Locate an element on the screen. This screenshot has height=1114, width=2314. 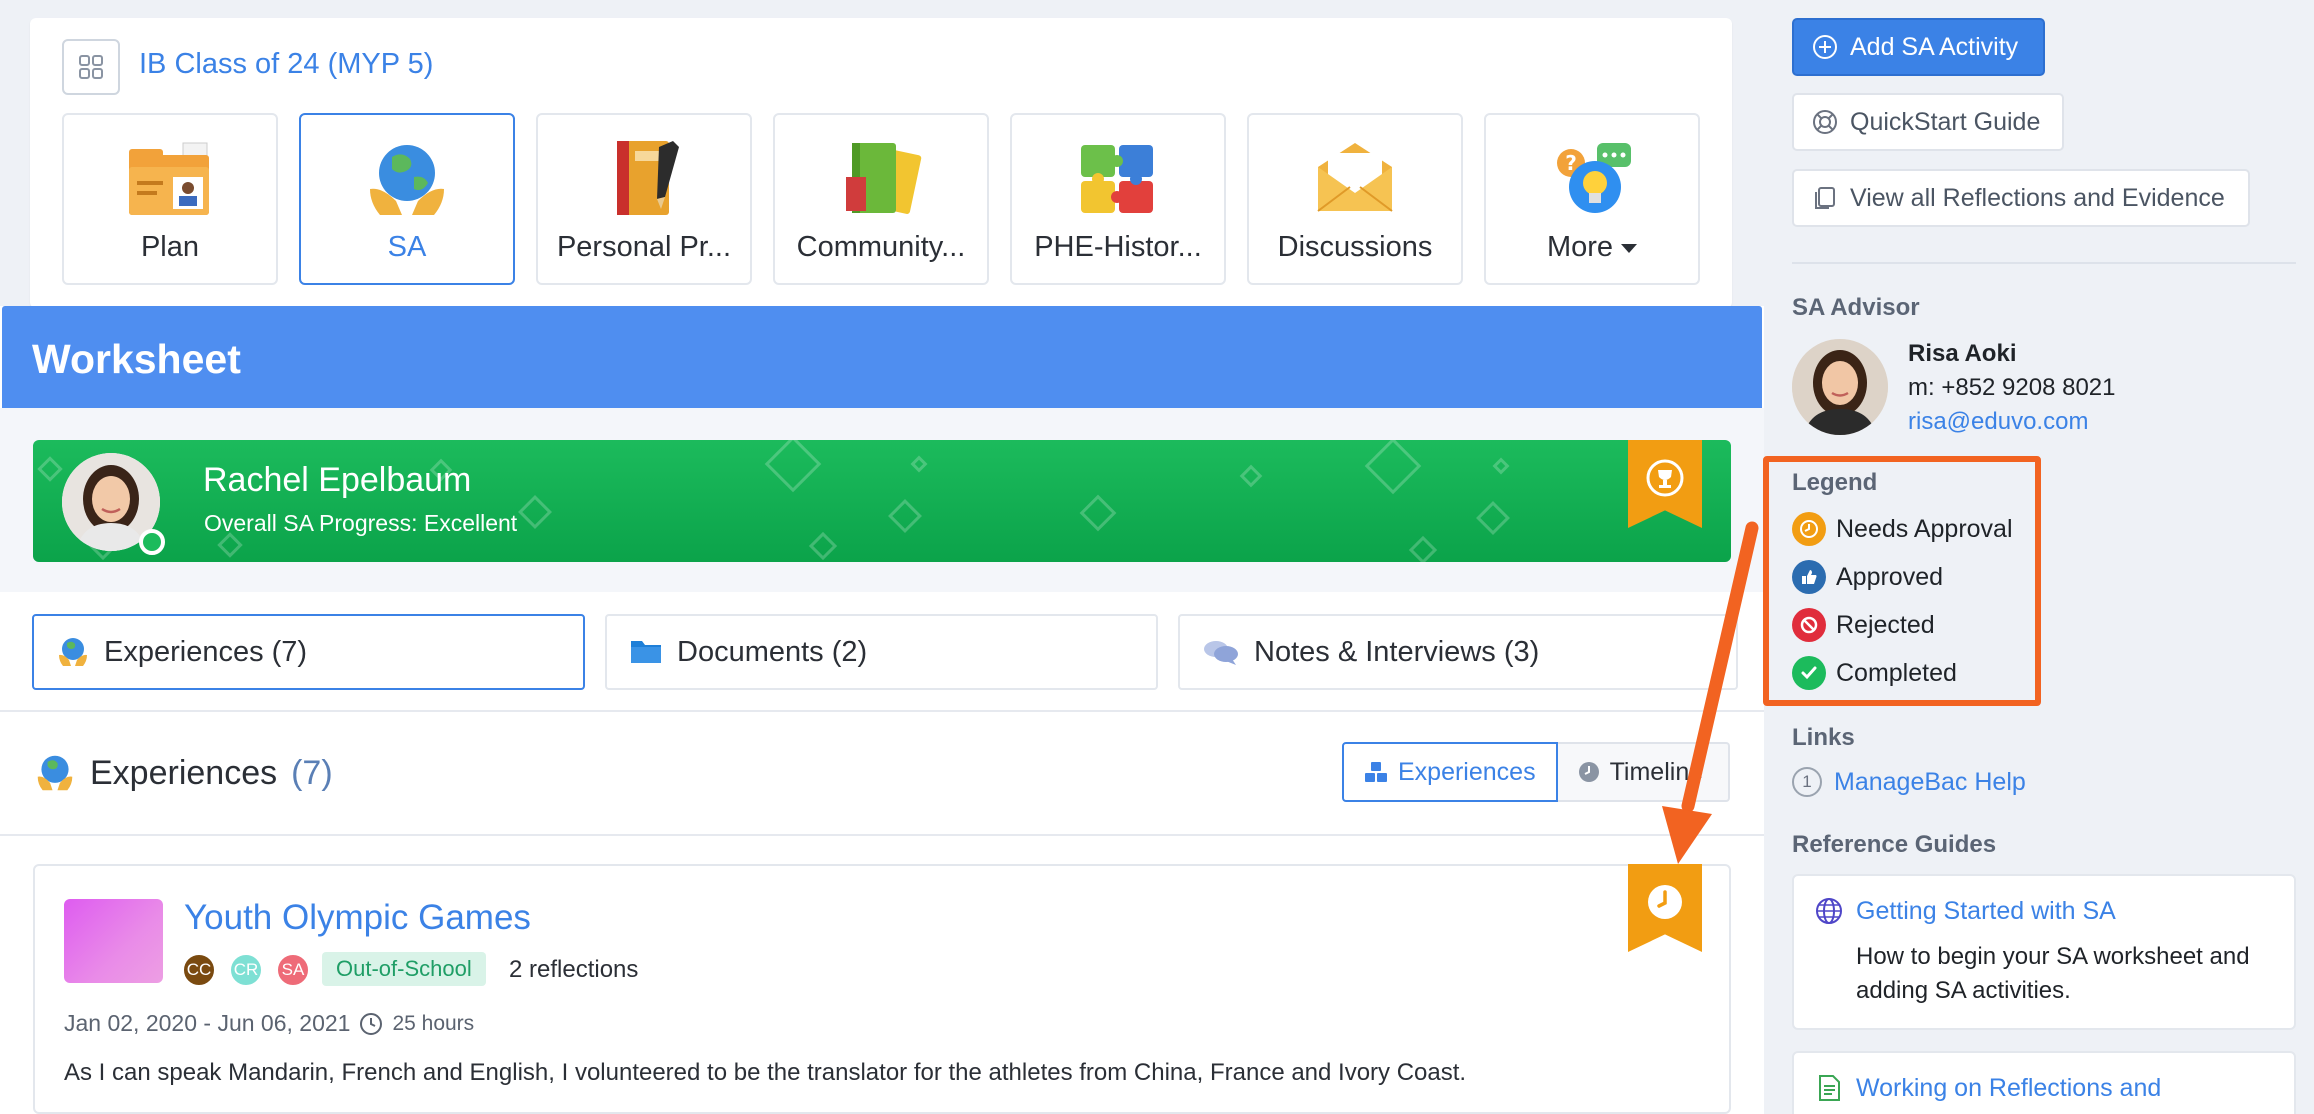
guide-card: Working on Reflections and is located at coordinates (2044, 1082).